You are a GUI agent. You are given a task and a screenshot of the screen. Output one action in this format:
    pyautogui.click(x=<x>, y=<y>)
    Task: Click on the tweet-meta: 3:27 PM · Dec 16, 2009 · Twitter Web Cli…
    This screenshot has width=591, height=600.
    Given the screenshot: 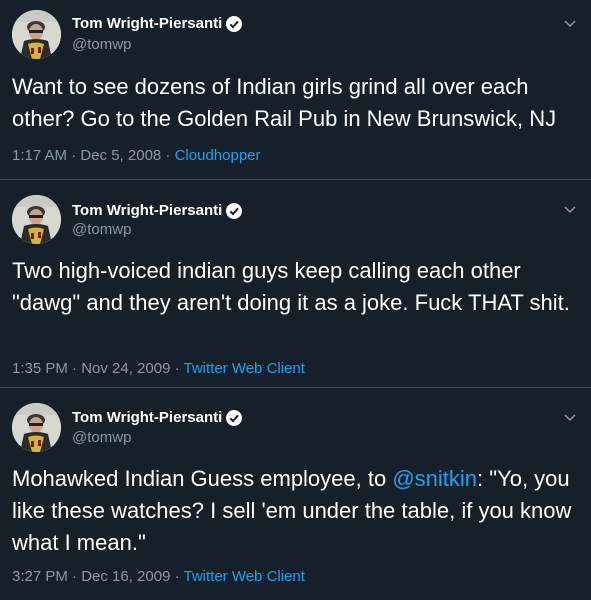 What is the action you would take?
    pyautogui.click(x=158, y=576)
    